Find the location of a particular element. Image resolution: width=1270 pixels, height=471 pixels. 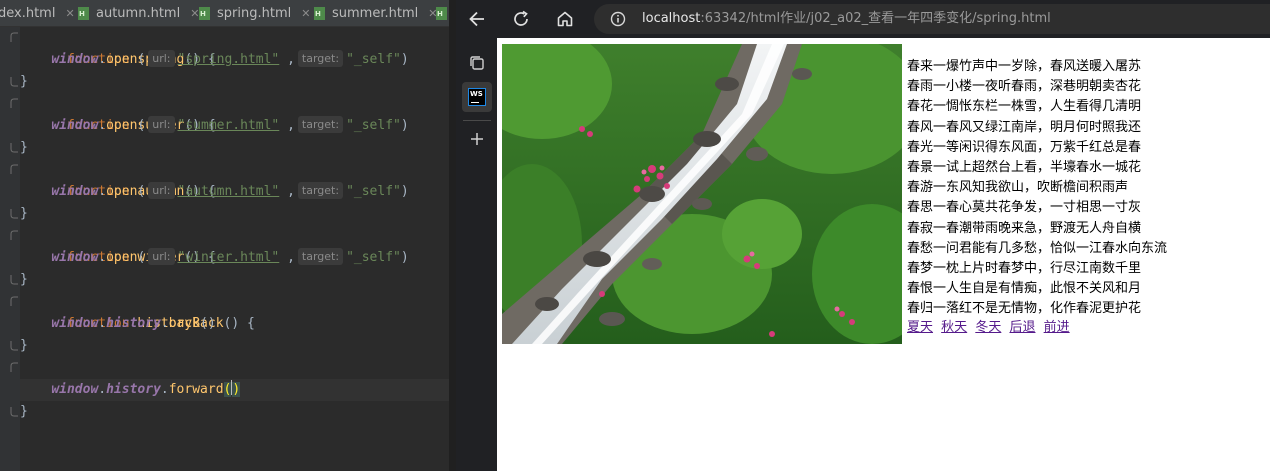

poem-line: 春景一试上超然台上看，半壕春水一城花 is located at coordinates (1024, 168).